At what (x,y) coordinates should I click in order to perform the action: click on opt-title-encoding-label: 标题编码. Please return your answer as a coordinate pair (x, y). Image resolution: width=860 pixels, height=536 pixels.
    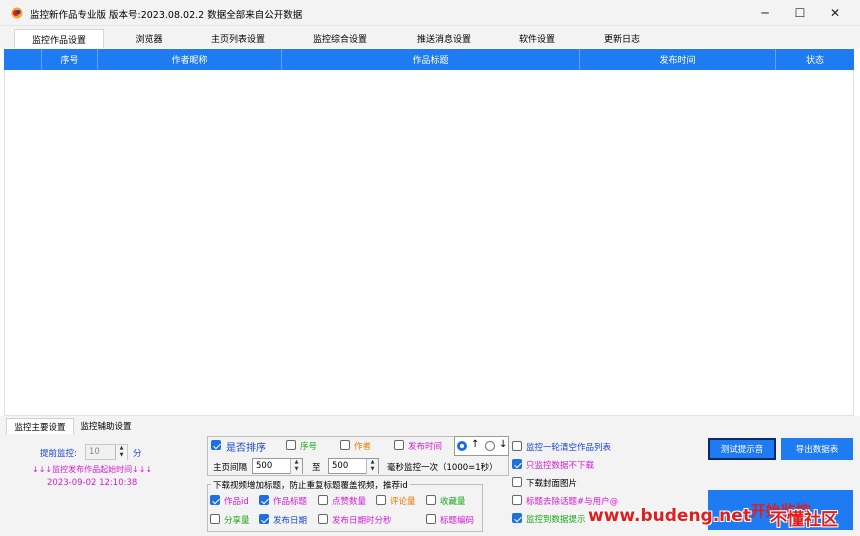
    Looking at the image, I should click on (457, 521).